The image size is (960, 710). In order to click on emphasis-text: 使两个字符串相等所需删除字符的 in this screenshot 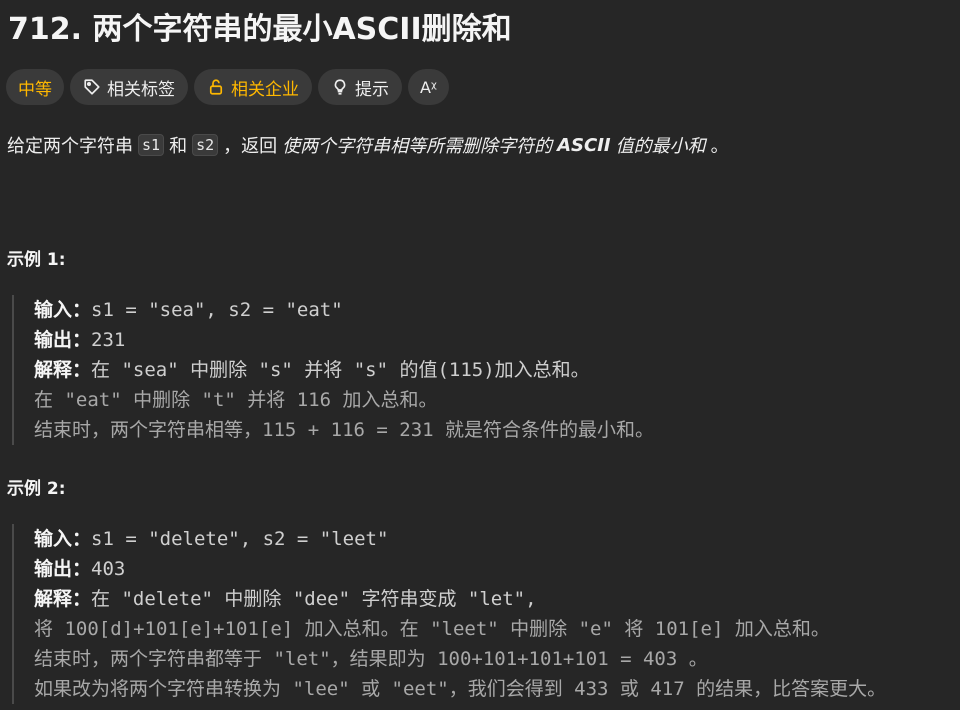, I will do `click(417, 146)`.